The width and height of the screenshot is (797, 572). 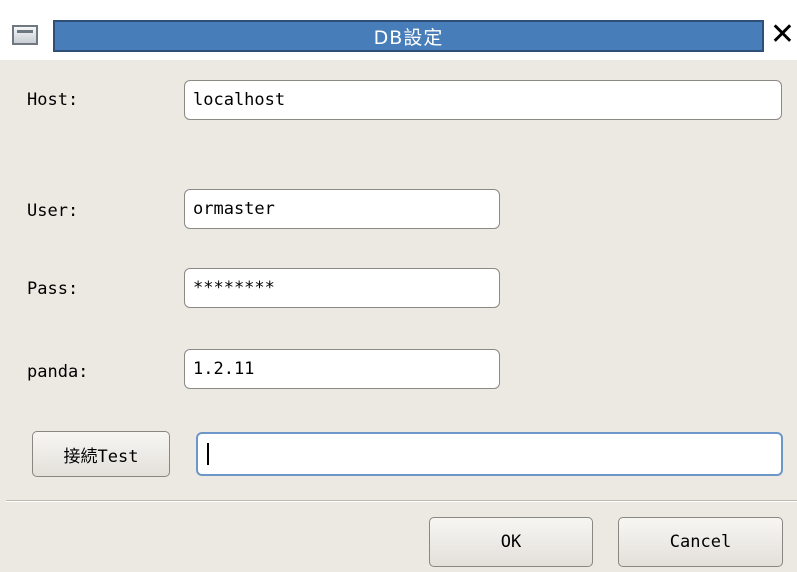 I want to click on cancel-button: Cancel, so click(x=700, y=542).